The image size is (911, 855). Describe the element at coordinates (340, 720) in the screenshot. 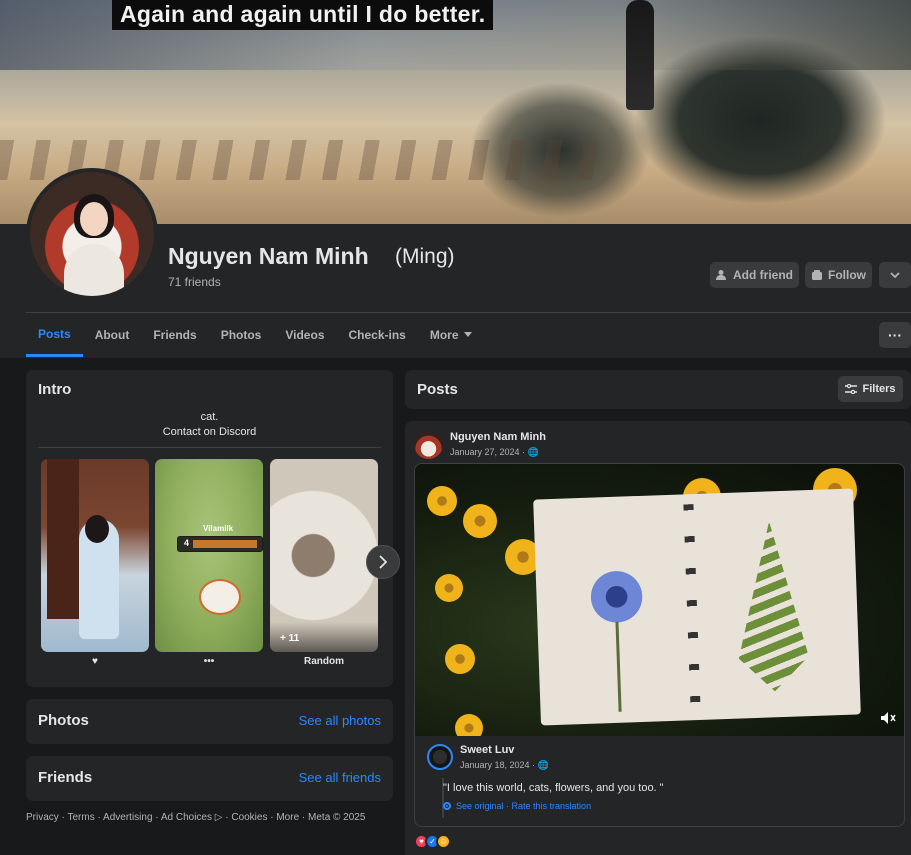

I see `see-all-photos-link: See all photos` at that location.